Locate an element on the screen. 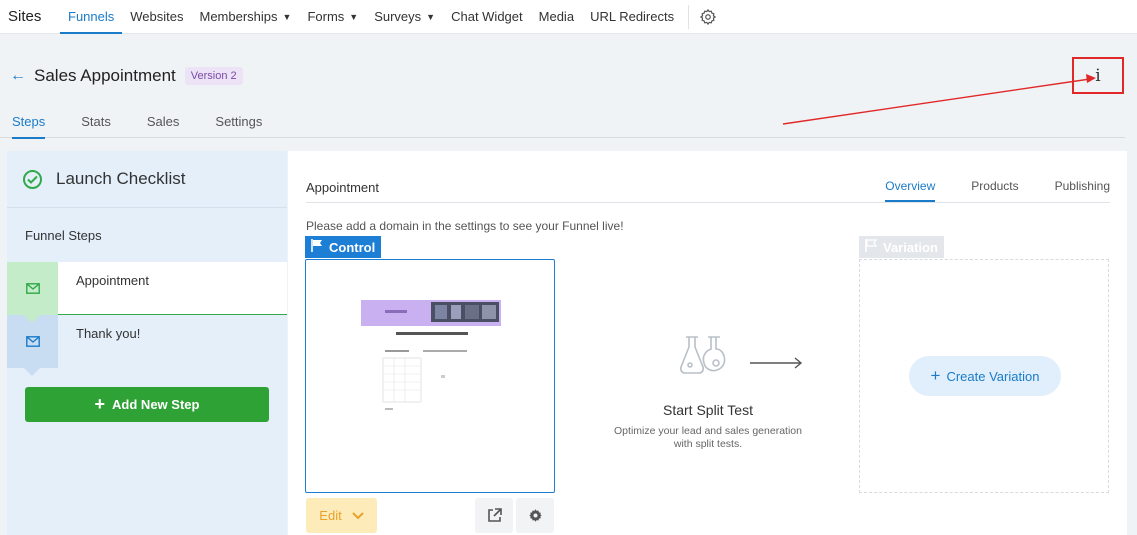 This screenshot has height=535, width=1137. variation-tag: Variation is located at coordinates (901, 247).